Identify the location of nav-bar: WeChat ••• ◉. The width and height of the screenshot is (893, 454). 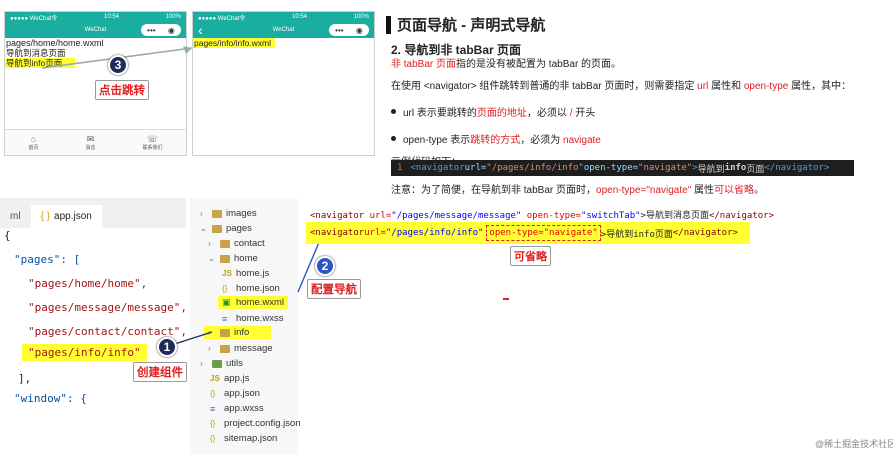
(95, 30).